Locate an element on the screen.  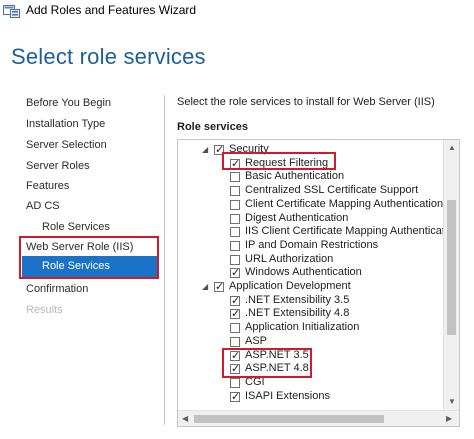
vertical-scrollbar: ▲ ▼ is located at coordinates (451, 275).